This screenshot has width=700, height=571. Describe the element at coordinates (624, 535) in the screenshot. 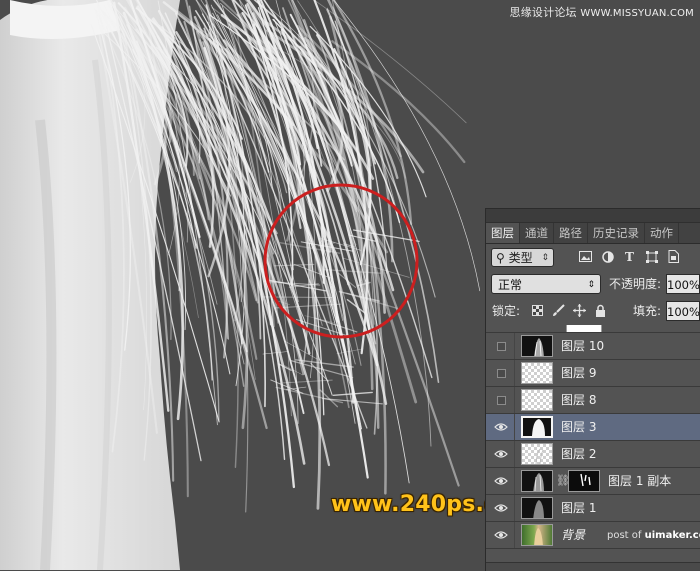

I see `credit-prefix: post of` at that location.